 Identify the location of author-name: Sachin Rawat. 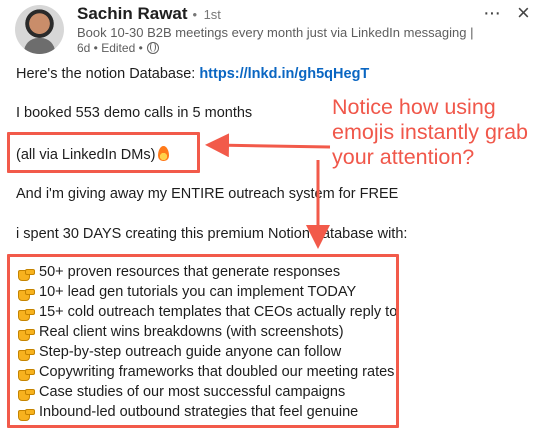
(132, 13).